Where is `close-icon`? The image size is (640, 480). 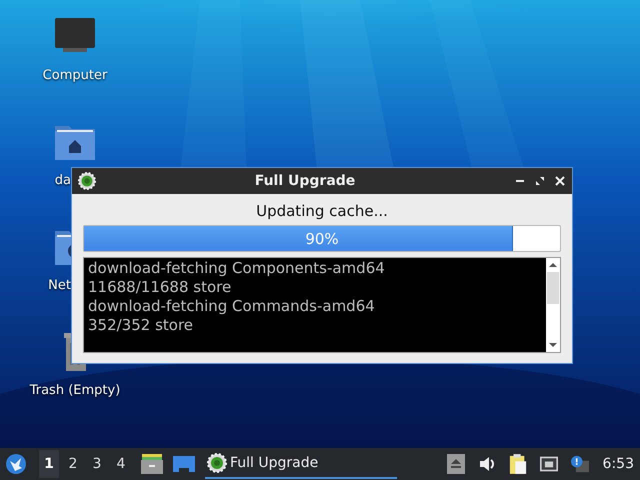
close-icon is located at coordinates (560, 181).